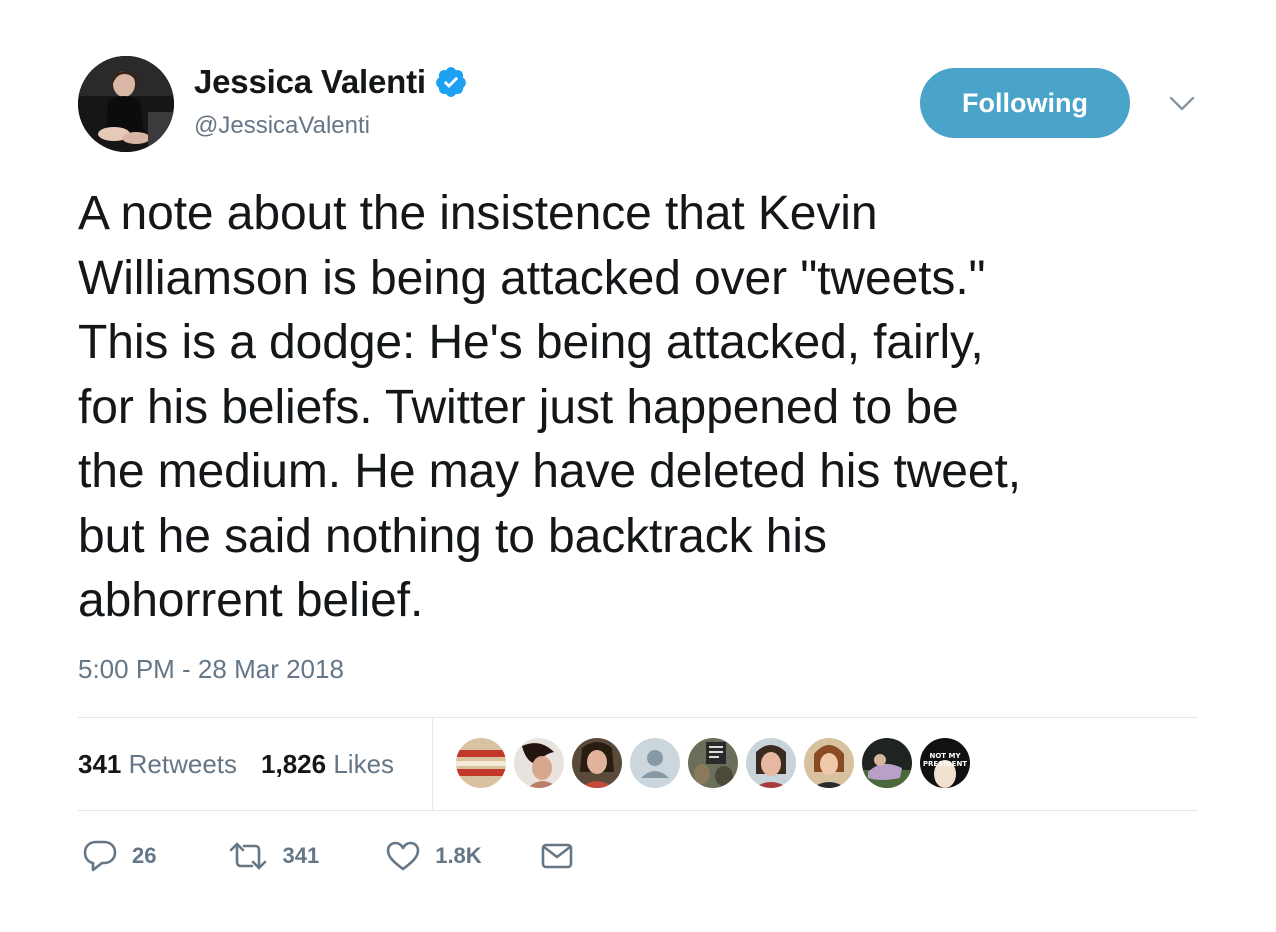 This screenshot has width=1276, height=932. Describe the element at coordinates (451, 82) in the screenshot. I see `verified-icon` at that location.